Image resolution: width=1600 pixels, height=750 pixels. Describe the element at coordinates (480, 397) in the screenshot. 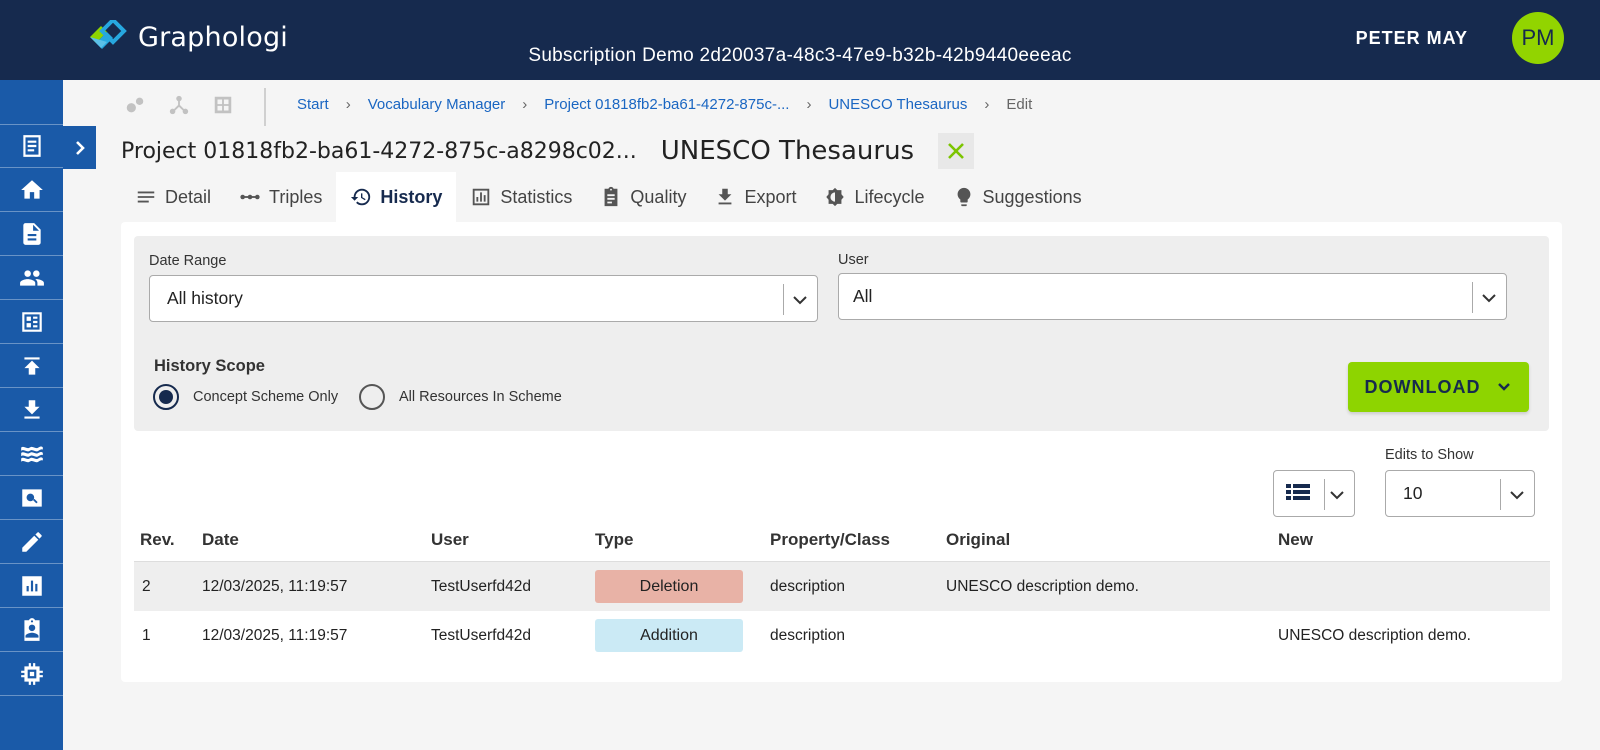

I see `scope-option-label: All Resources In Scheme` at that location.